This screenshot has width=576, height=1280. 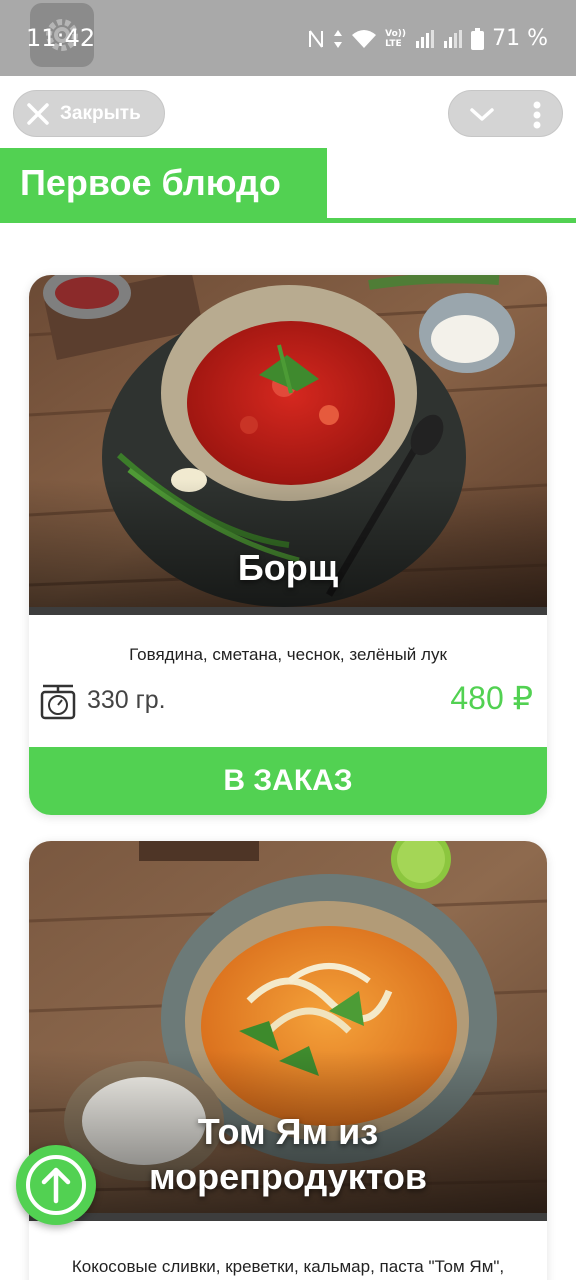 What do you see at coordinates (287, 1154) in the screenshot?
I see `dish-name: Том Ям из морепродуктов` at bounding box center [287, 1154].